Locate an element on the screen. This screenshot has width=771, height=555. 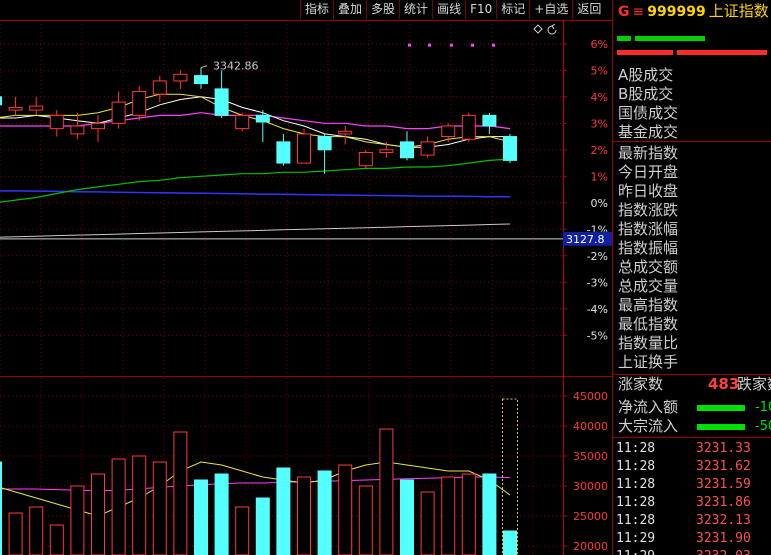
toolbar-draw-button: 画线 is located at coordinates (448, 9).